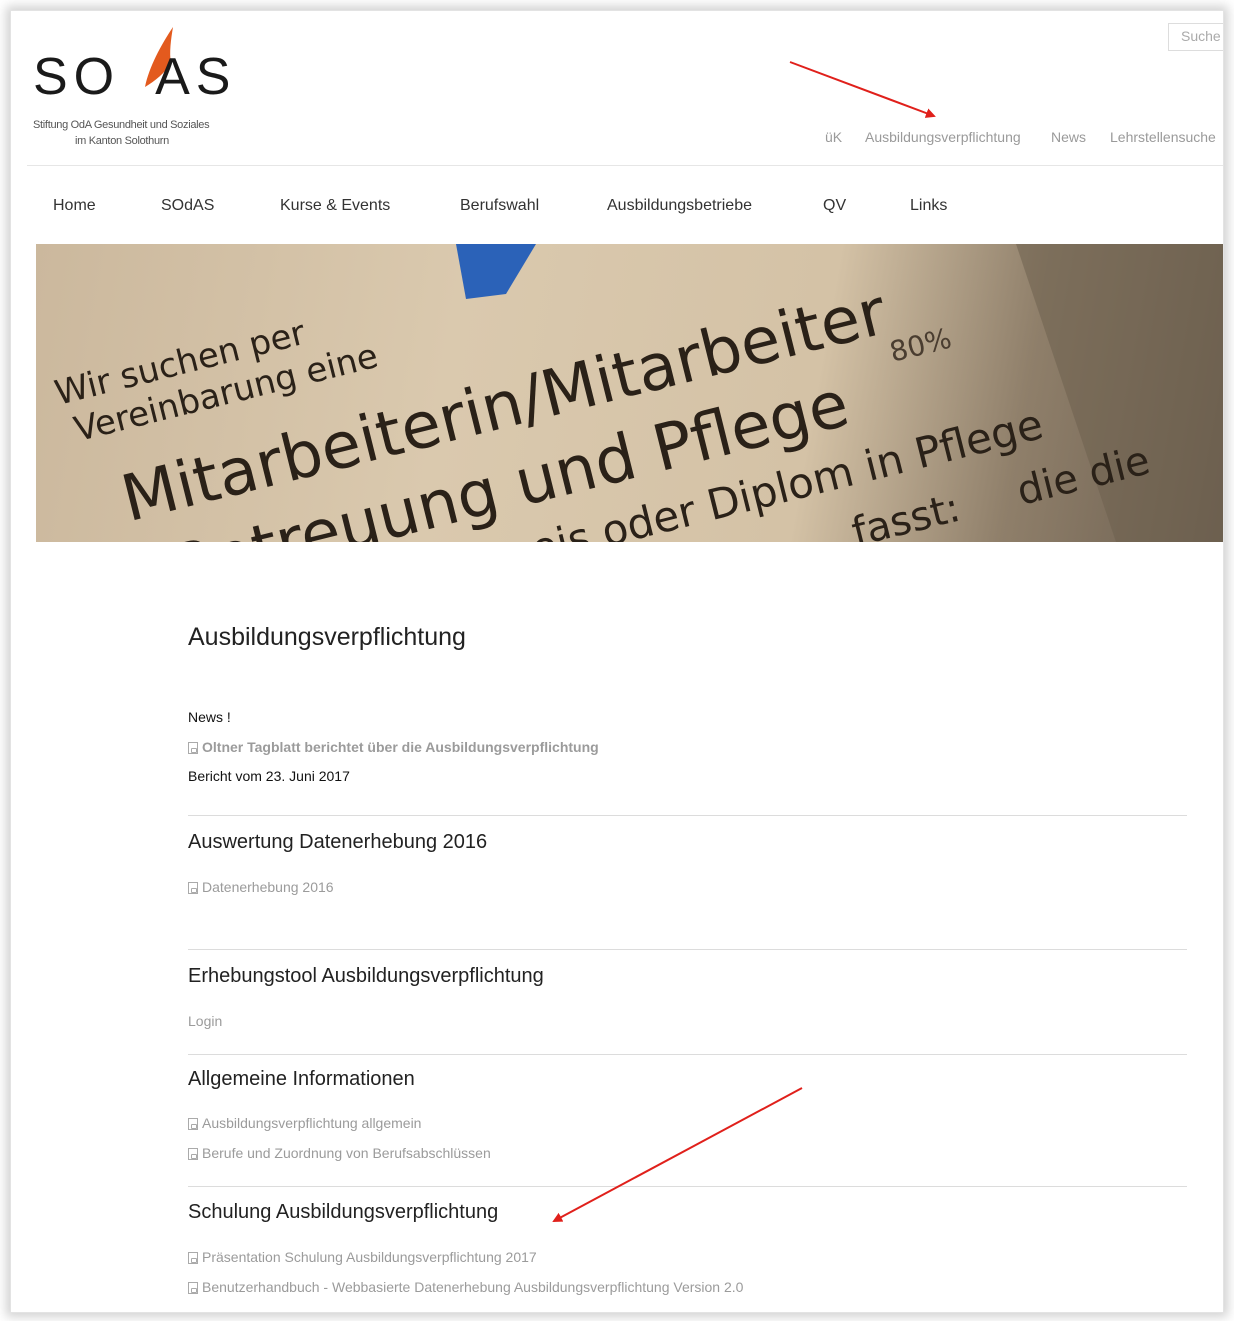 This screenshot has height=1321, width=1234. Describe the element at coordinates (834, 206) in the screenshot. I see `nav-qv: QV` at that location.